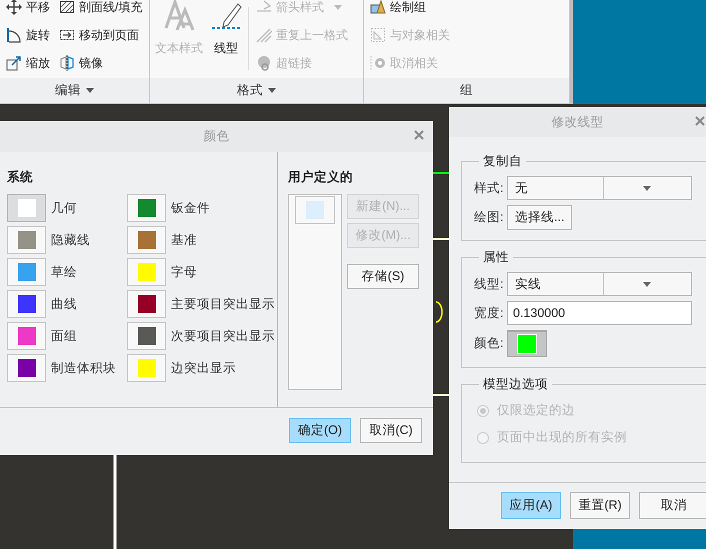 Image resolution: width=706 pixels, height=549 pixels. What do you see at coordinates (100, 10) in the screenshot?
I see `toolbar-button: 剖面线/填充` at bounding box center [100, 10].